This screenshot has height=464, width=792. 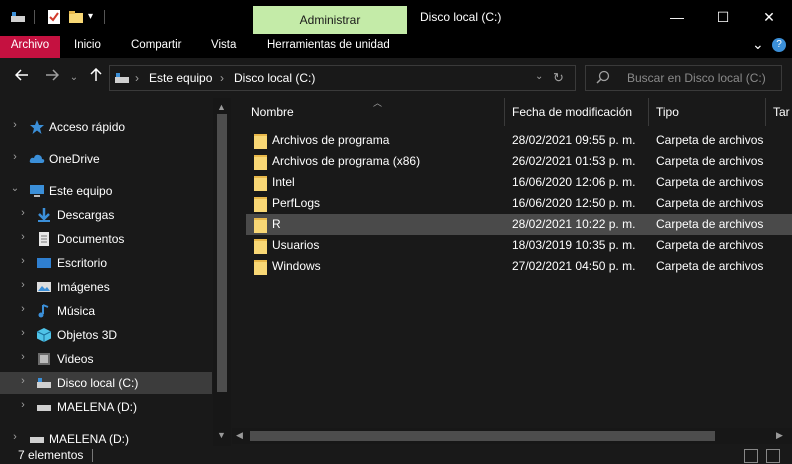 What do you see at coordinates (274, 78) in the screenshot?
I see `breadcrumb-disco-local: Disco local (C:)` at bounding box center [274, 78].